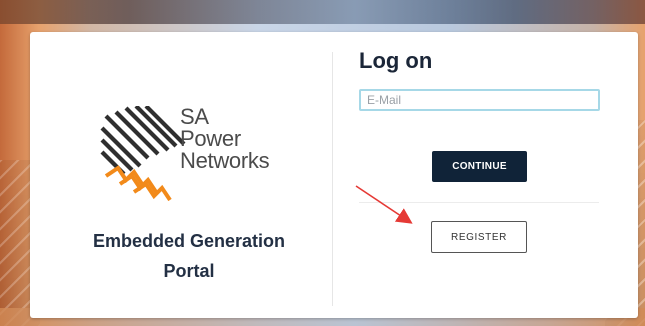 The height and width of the screenshot is (326, 645). What do you see at coordinates (322, 12) in the screenshot?
I see `background-top` at bounding box center [322, 12].